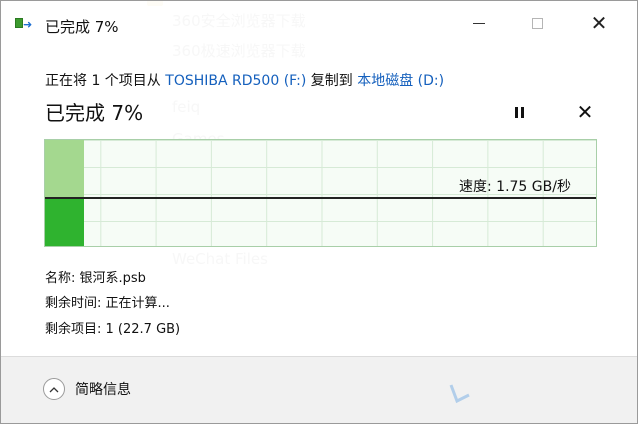 This screenshot has width=638, height=424. I want to click on pause-button, so click(519, 112).